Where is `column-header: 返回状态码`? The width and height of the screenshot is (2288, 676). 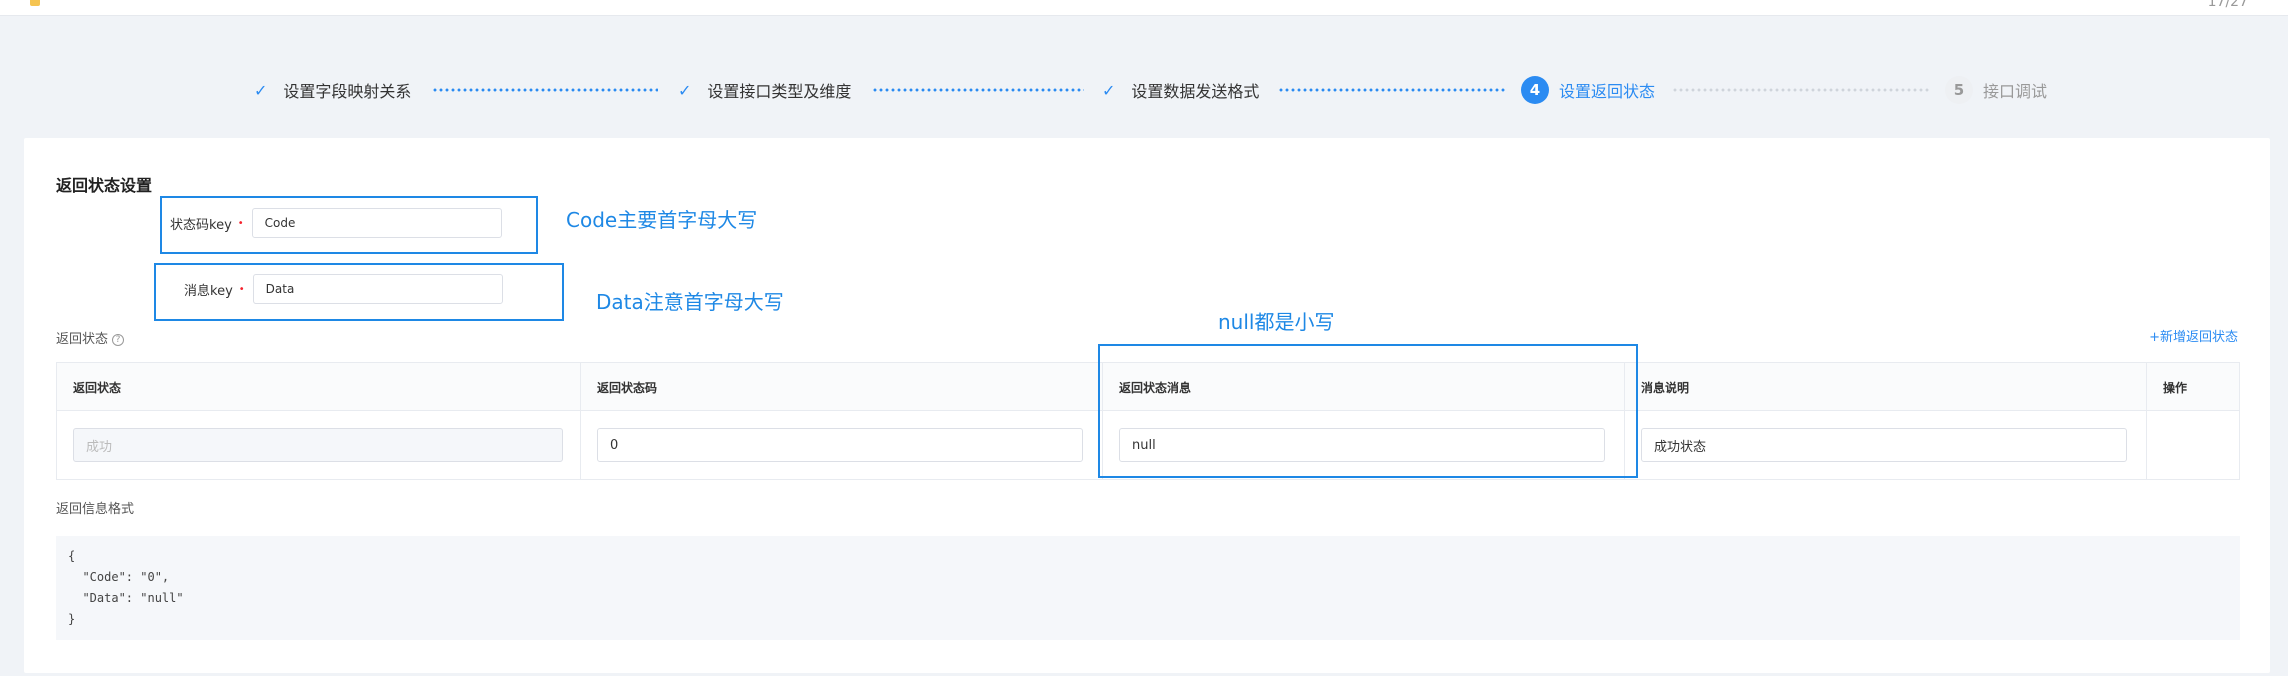 column-header: 返回状态码 is located at coordinates (842, 387).